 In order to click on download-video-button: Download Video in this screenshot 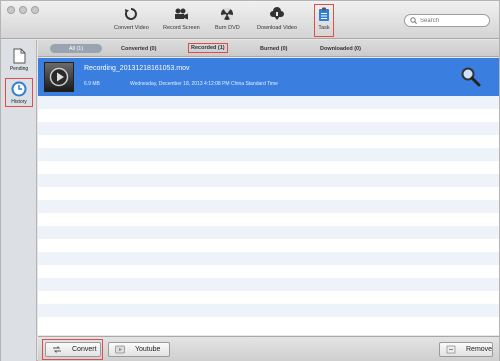, I will do `click(277, 21)`.